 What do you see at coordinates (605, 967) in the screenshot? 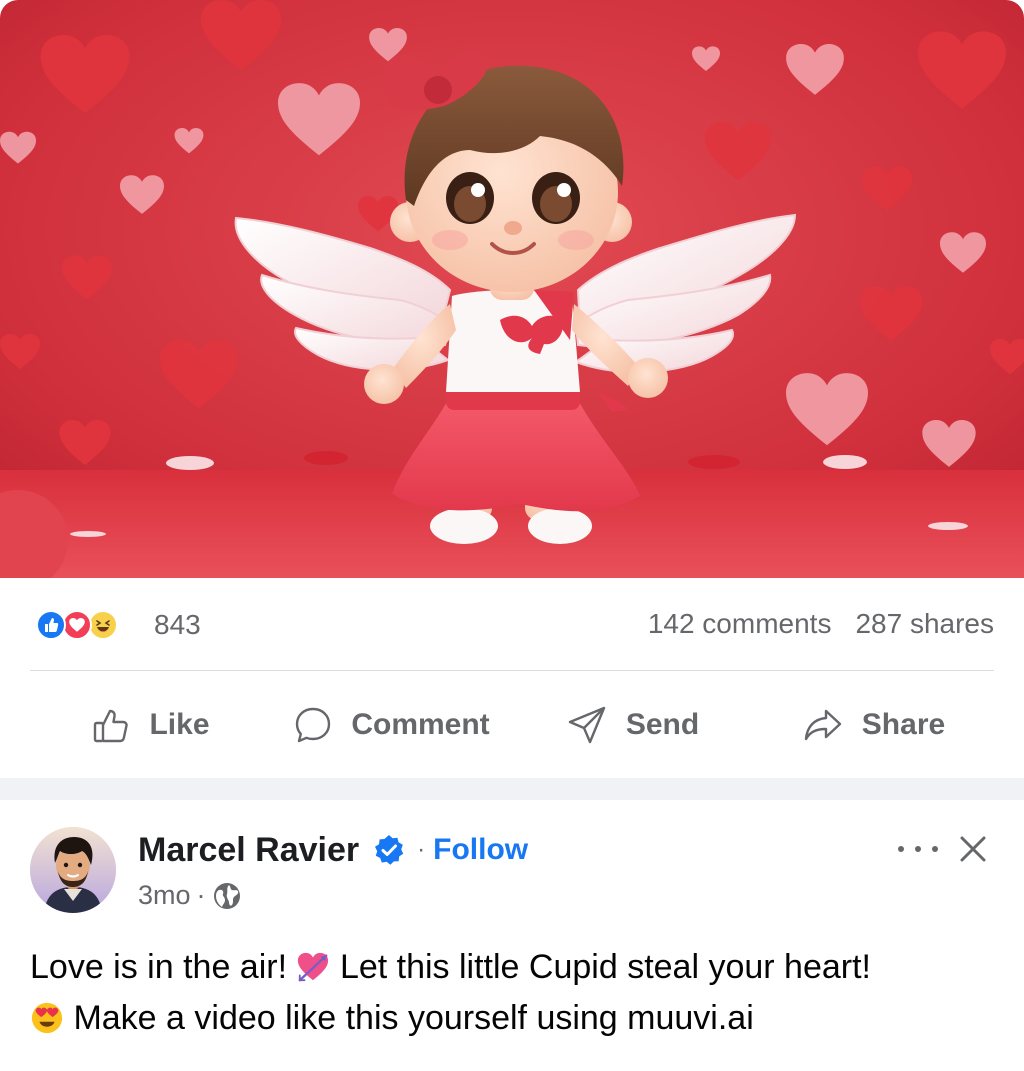
I see `caption-text-2: Let this little Cupid steal your heart!` at bounding box center [605, 967].